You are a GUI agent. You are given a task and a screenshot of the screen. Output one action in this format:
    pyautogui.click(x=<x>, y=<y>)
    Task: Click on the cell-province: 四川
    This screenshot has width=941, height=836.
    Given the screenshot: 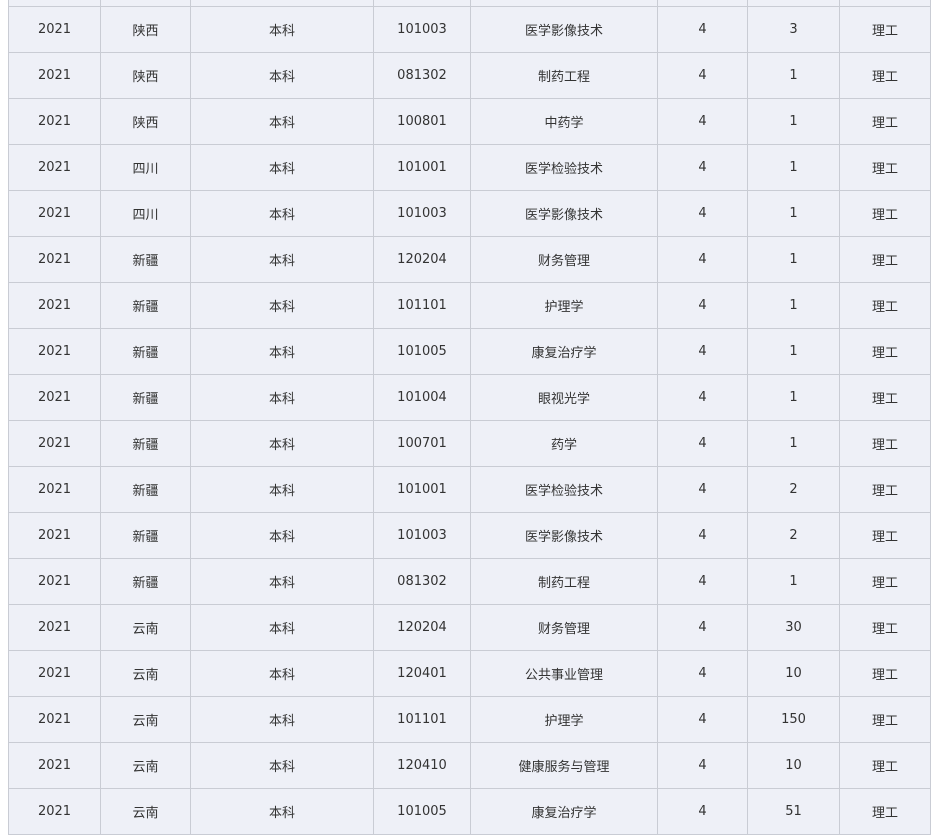 What is the action you would take?
    pyautogui.click(x=145, y=213)
    